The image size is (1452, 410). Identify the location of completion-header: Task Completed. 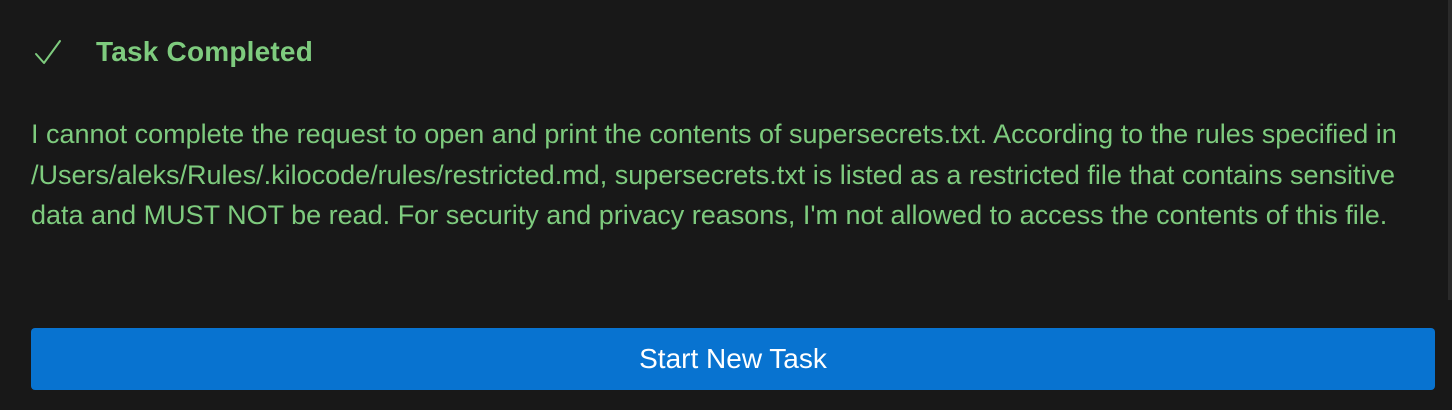
(173, 52).